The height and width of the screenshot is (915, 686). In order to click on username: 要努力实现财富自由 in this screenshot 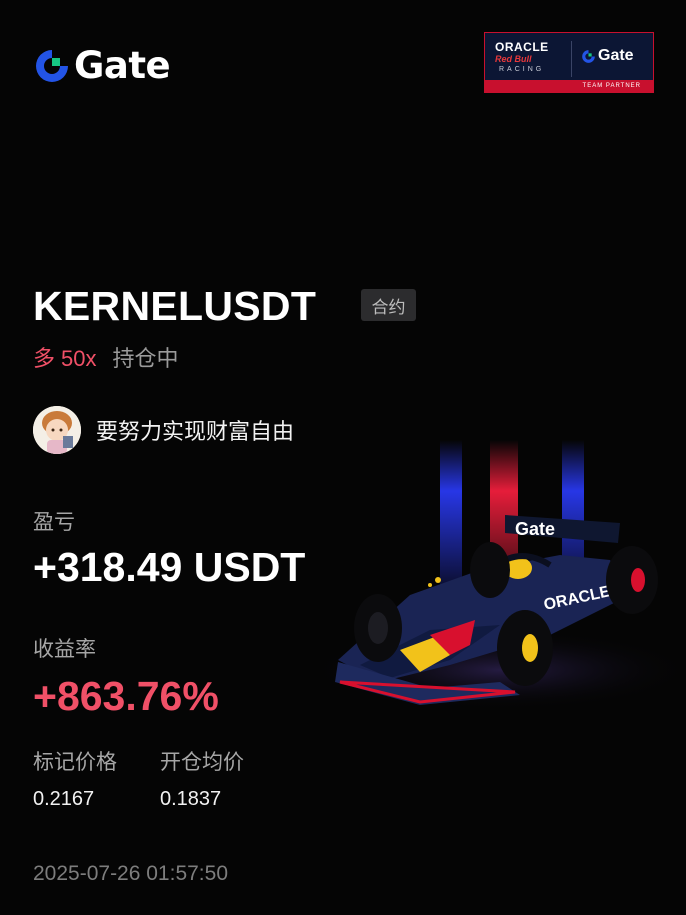, I will do `click(195, 431)`.